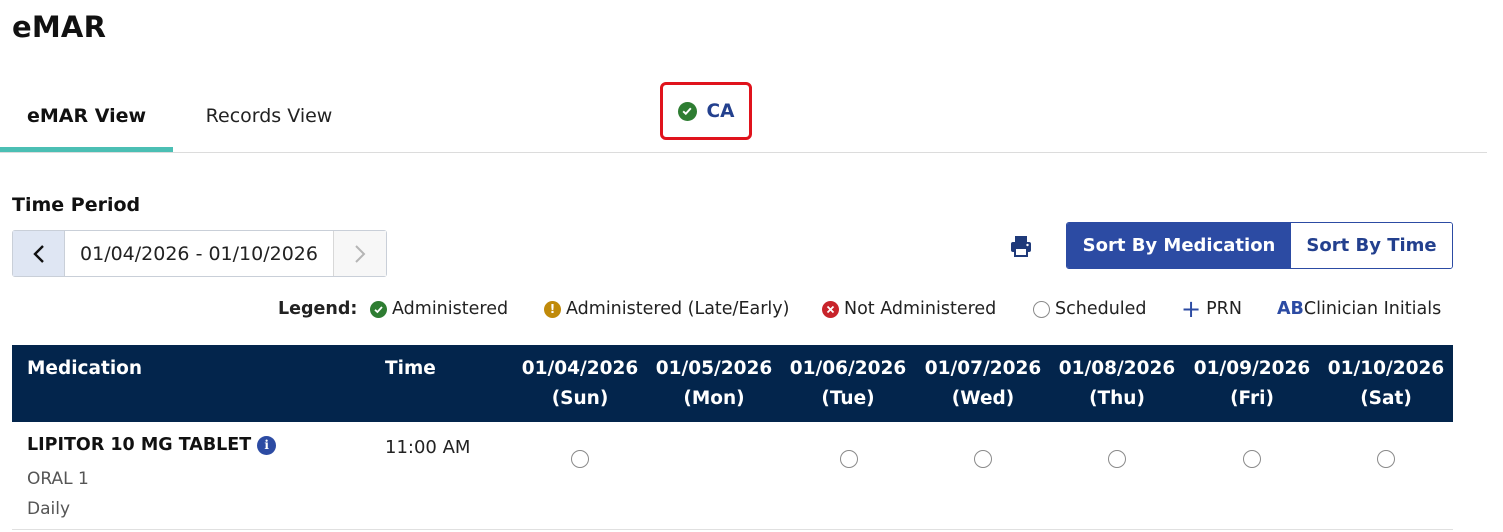 This screenshot has width=1503, height=532. What do you see at coordinates (848, 398) in the screenshot?
I see `header-day: (Tue)` at bounding box center [848, 398].